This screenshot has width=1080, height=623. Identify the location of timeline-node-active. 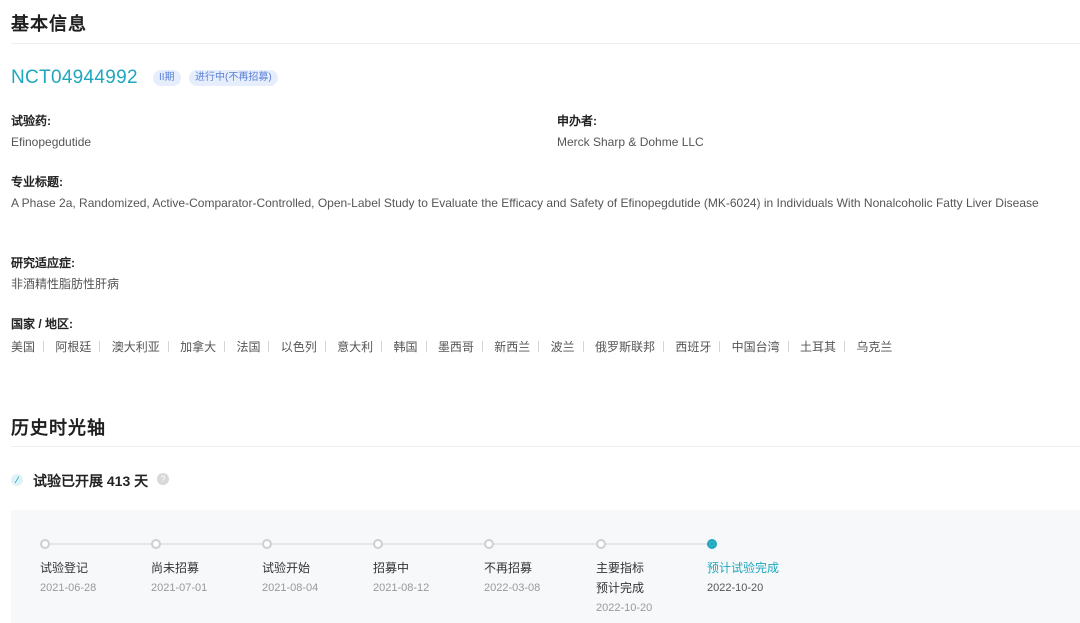
(712, 544).